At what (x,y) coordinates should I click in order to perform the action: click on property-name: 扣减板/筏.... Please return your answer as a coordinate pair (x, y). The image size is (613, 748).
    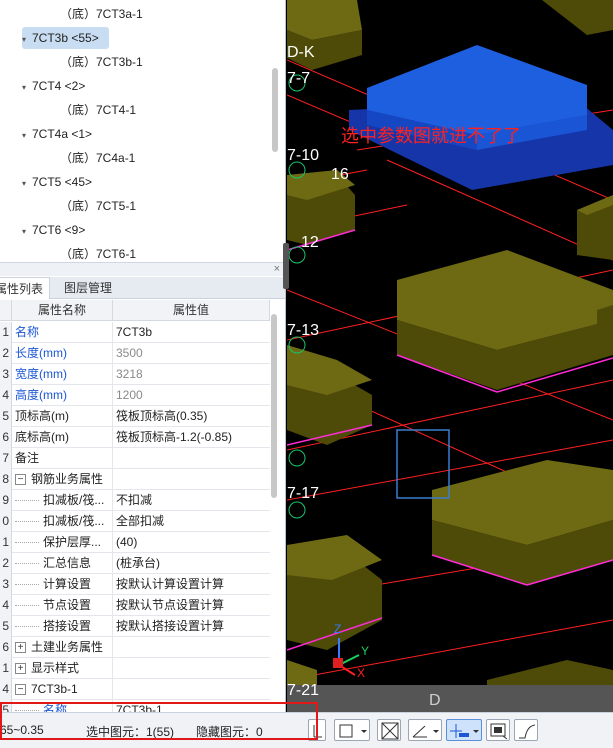
    Looking at the image, I should click on (74, 521).